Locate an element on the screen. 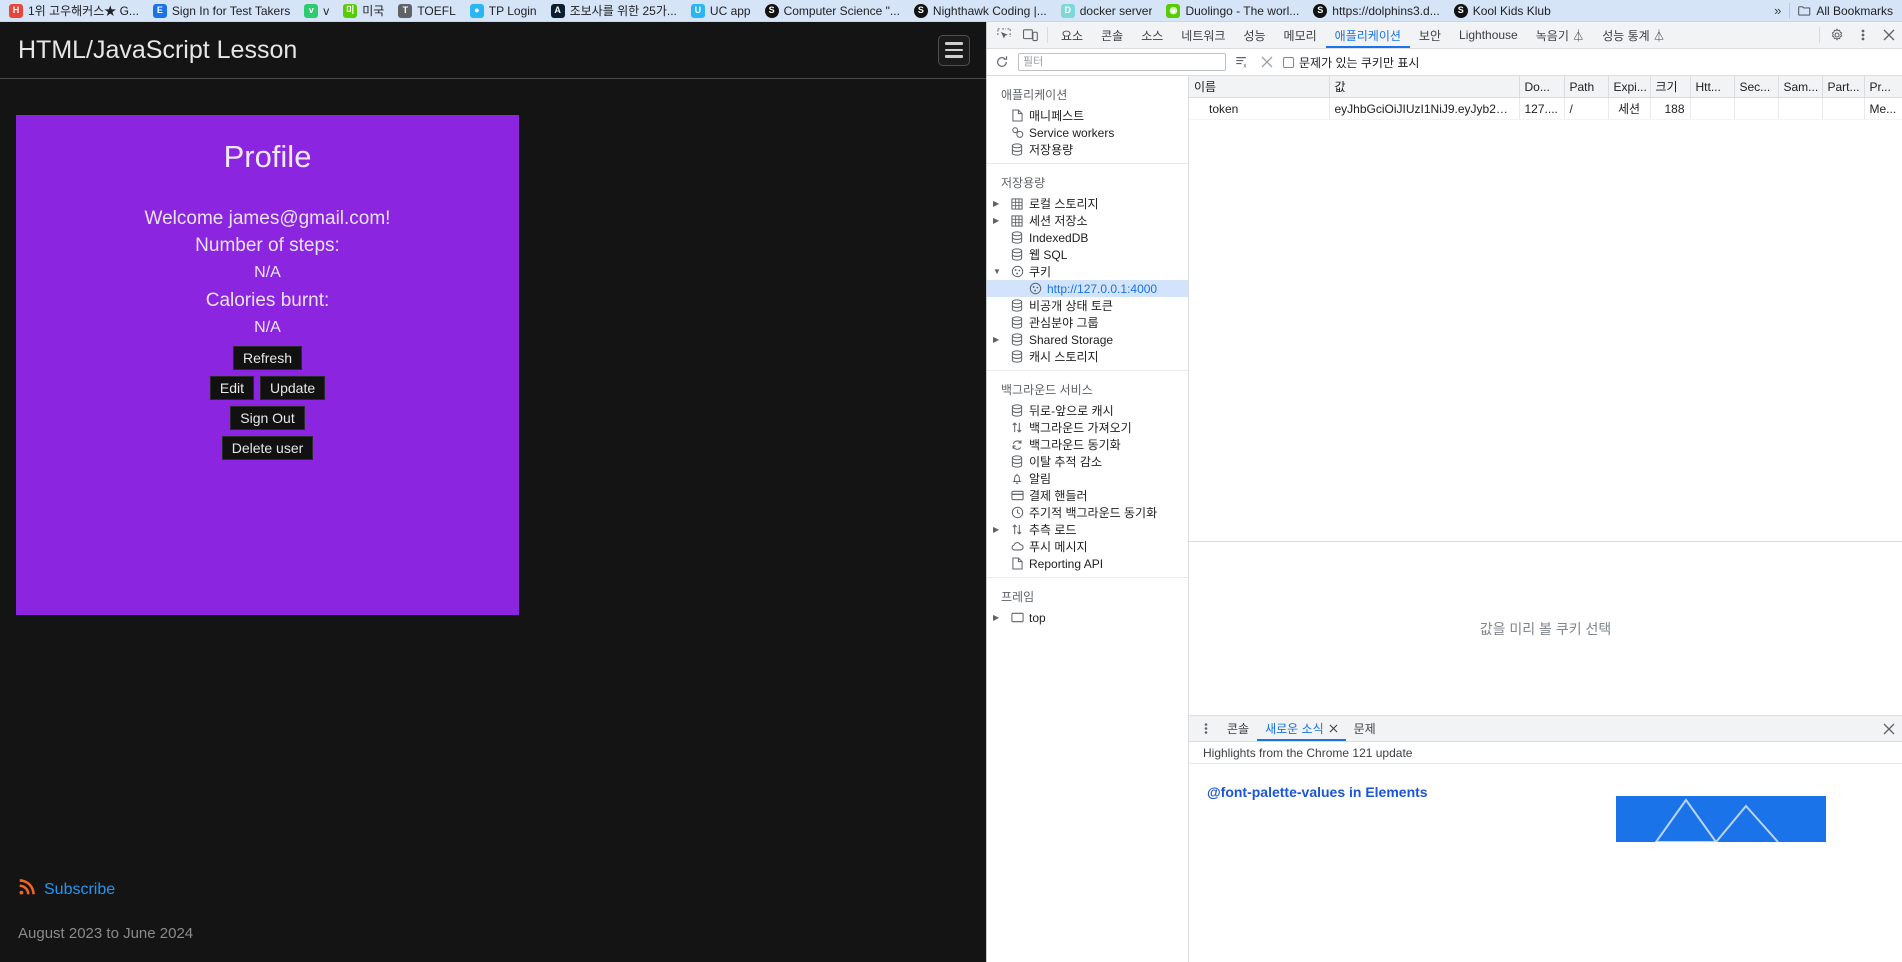 The height and width of the screenshot is (962, 1902). toggle-device-toolbar-icon is located at coordinates (1030, 35).